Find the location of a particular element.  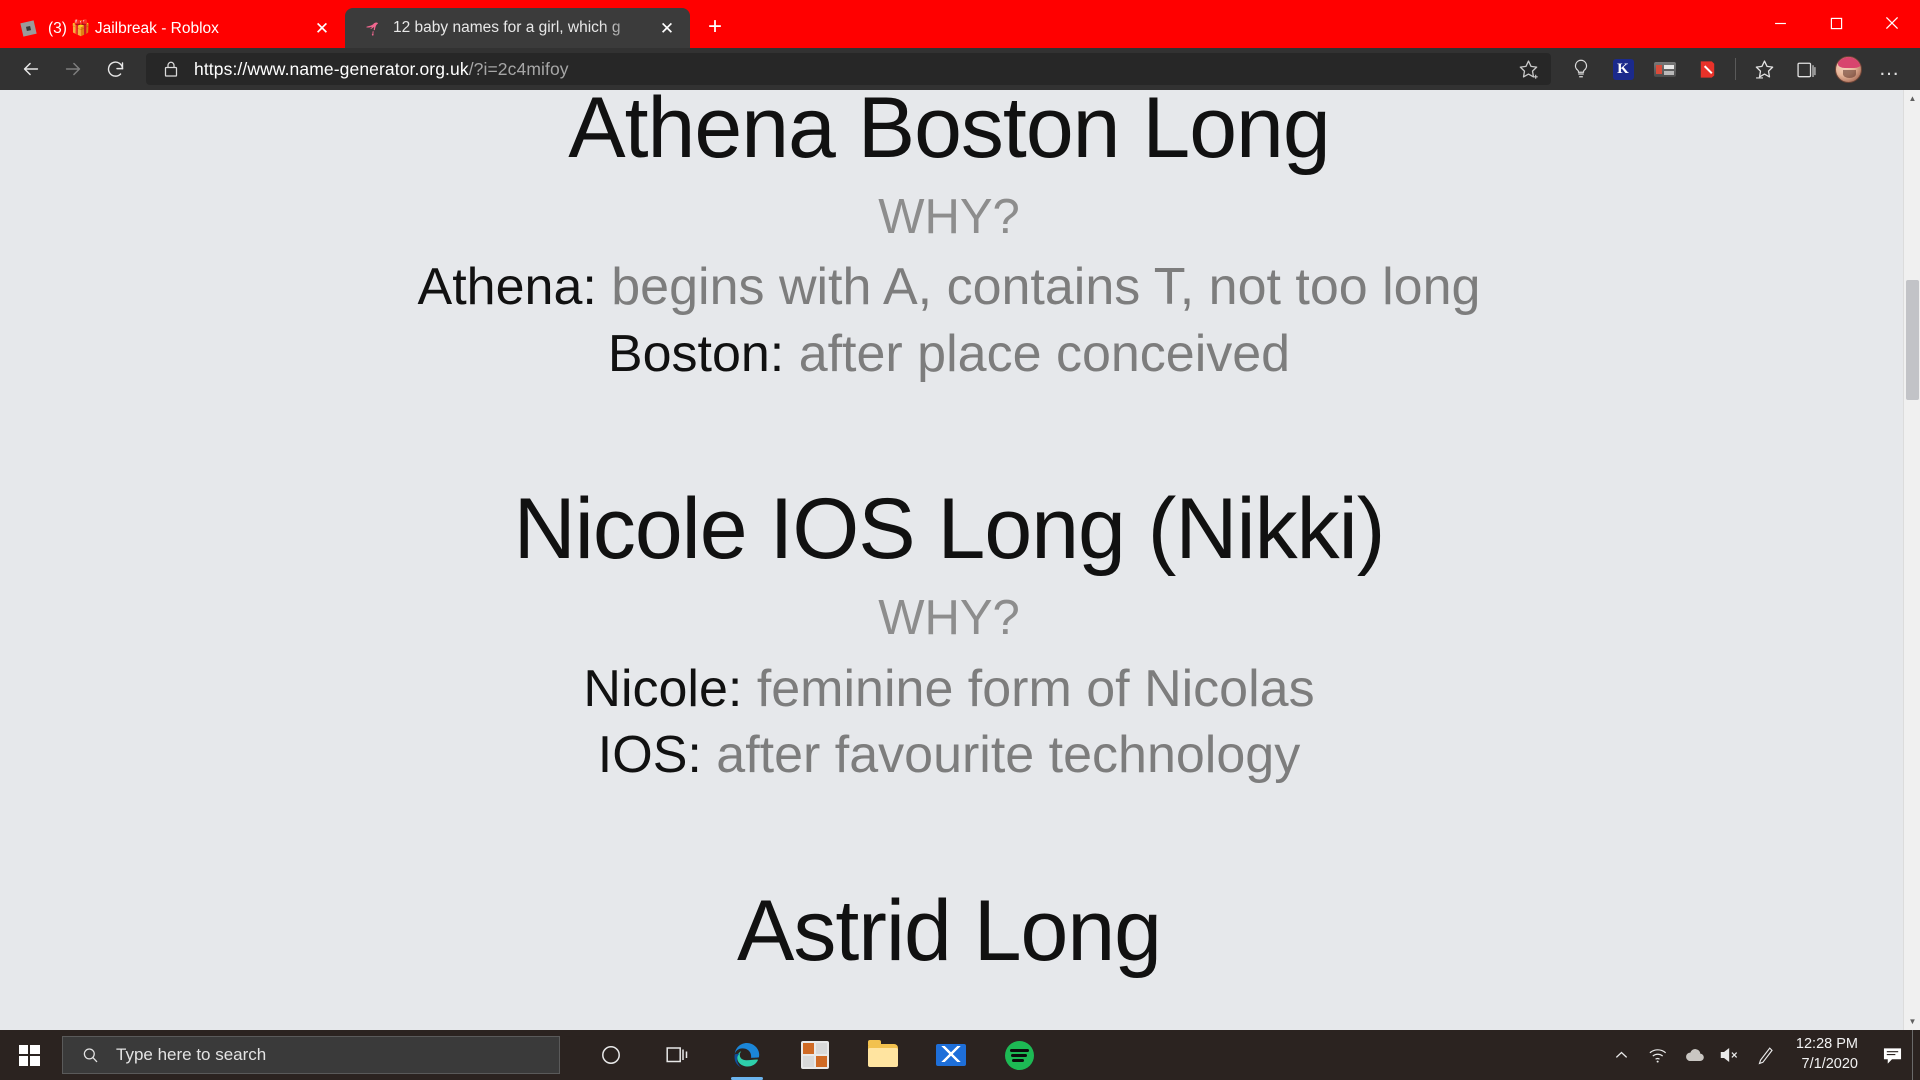

lock-icon is located at coordinates (171, 69).